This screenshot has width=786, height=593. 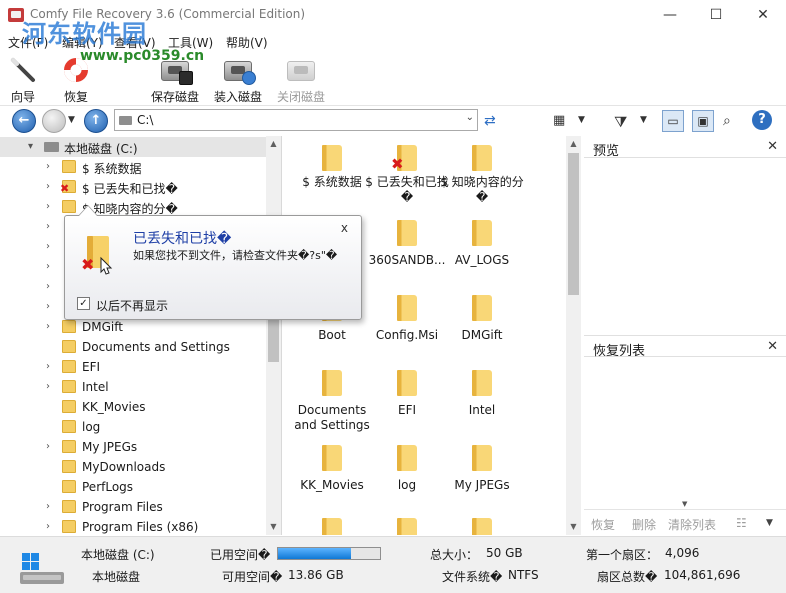 I want to click on filter-icon: ⧩, so click(x=620, y=122).